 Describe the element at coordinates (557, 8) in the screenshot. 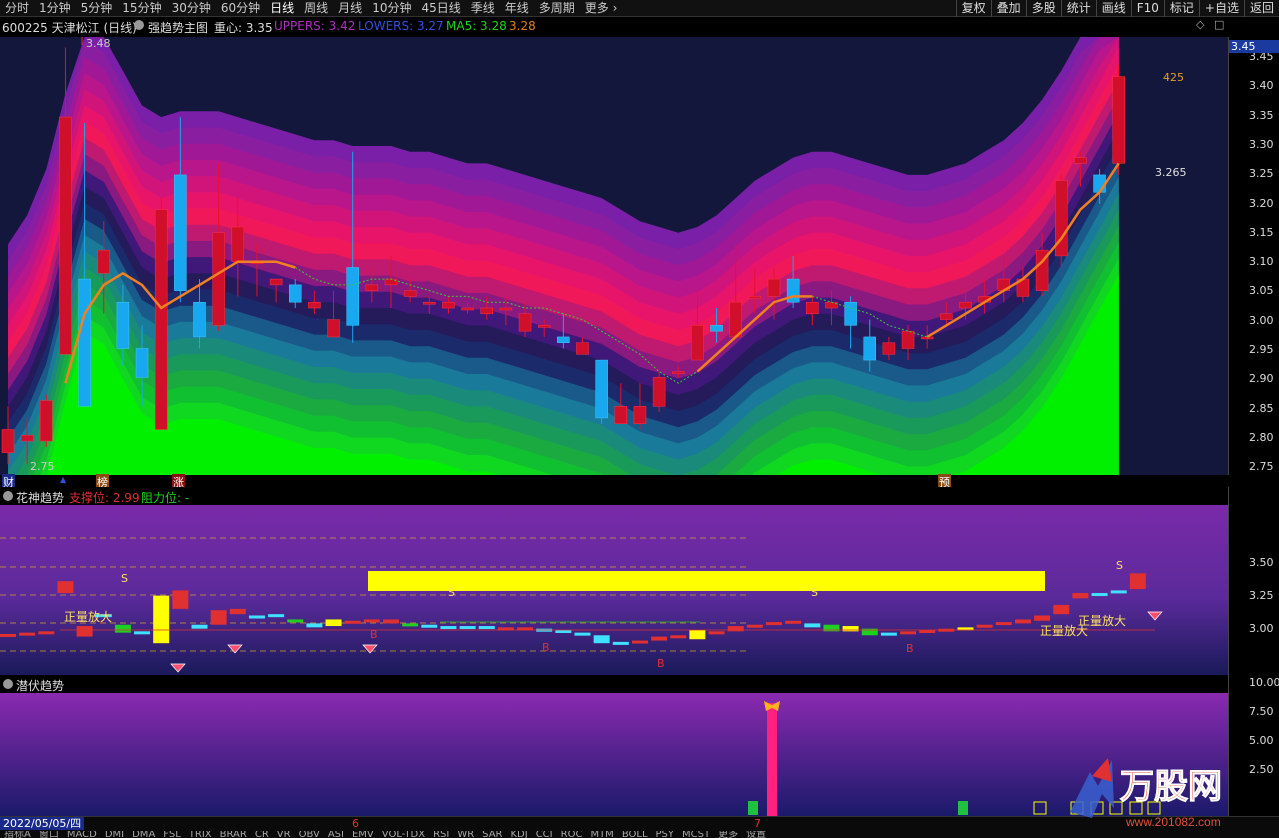

I see `period-tab-13: 多周期` at that location.